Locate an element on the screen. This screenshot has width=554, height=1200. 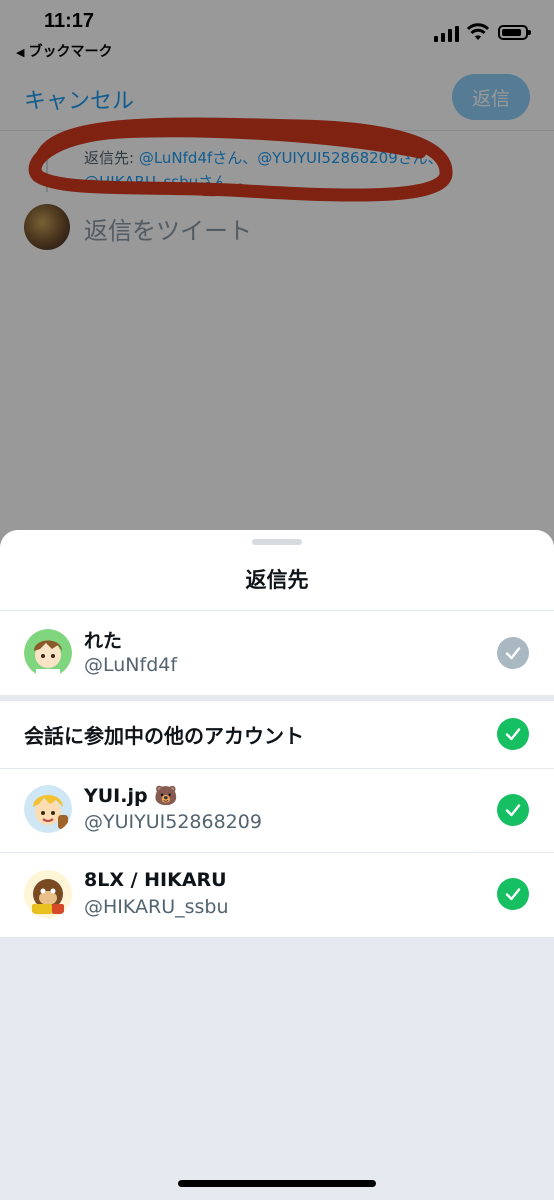
account-name: 8LX / HIKARU is located at coordinates (155, 880).